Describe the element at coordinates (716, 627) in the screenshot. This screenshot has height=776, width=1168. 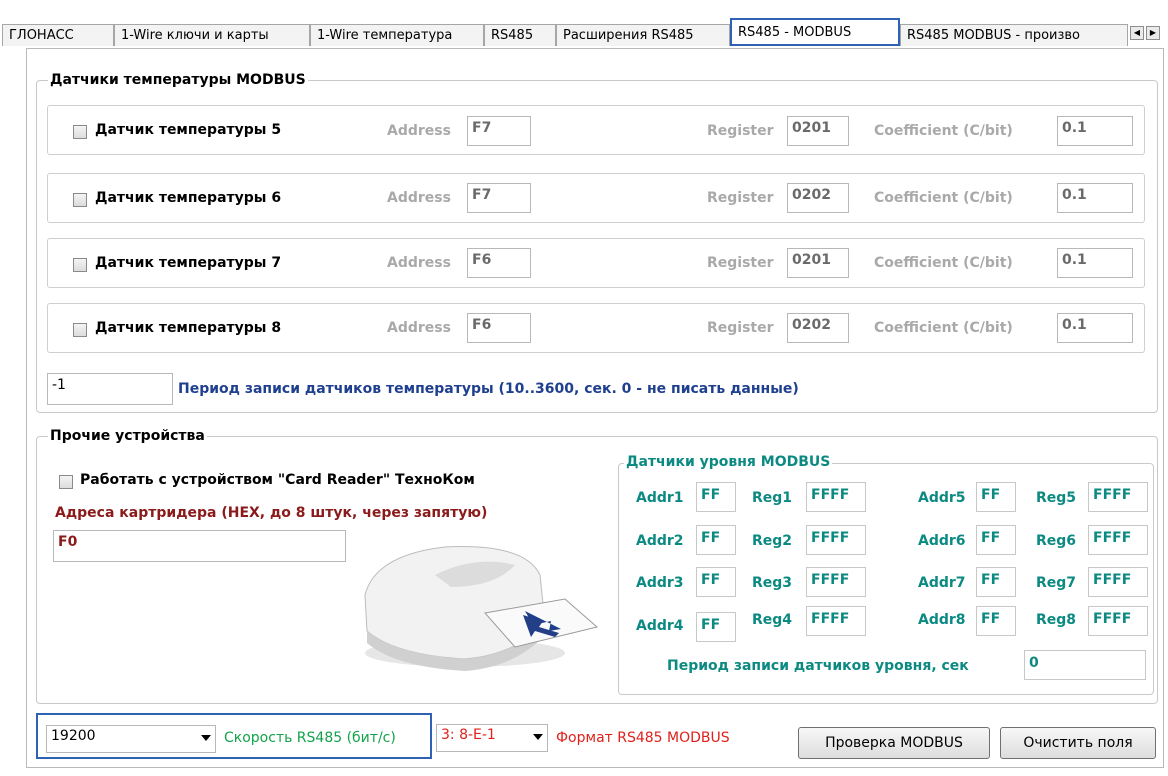
I see `level-addr4-input: FF` at that location.